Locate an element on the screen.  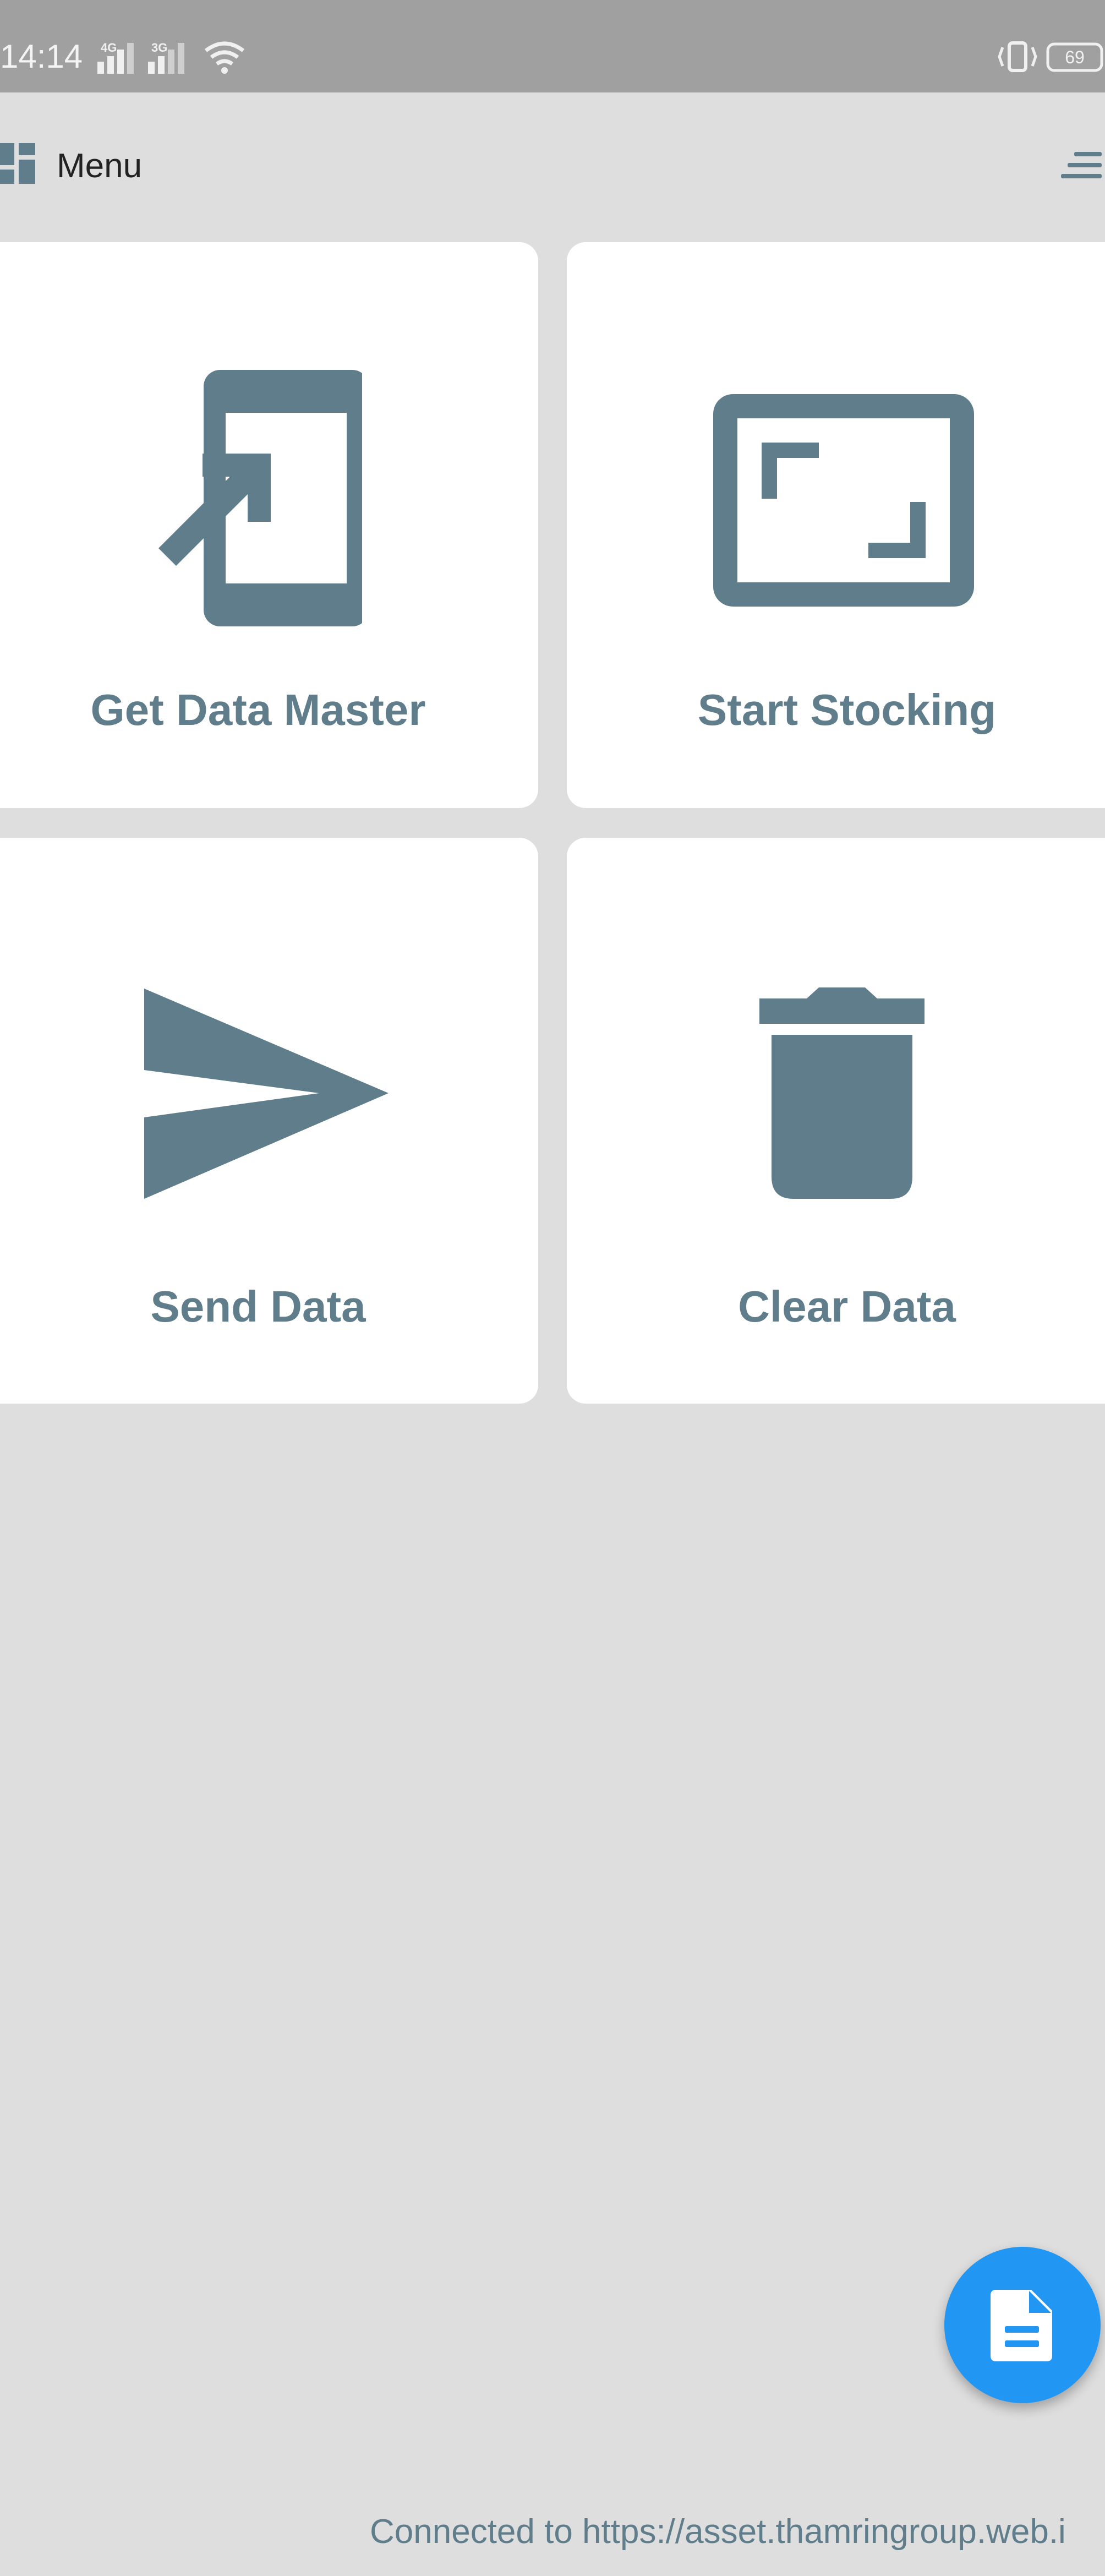
trash-icon is located at coordinates (842, 1093).